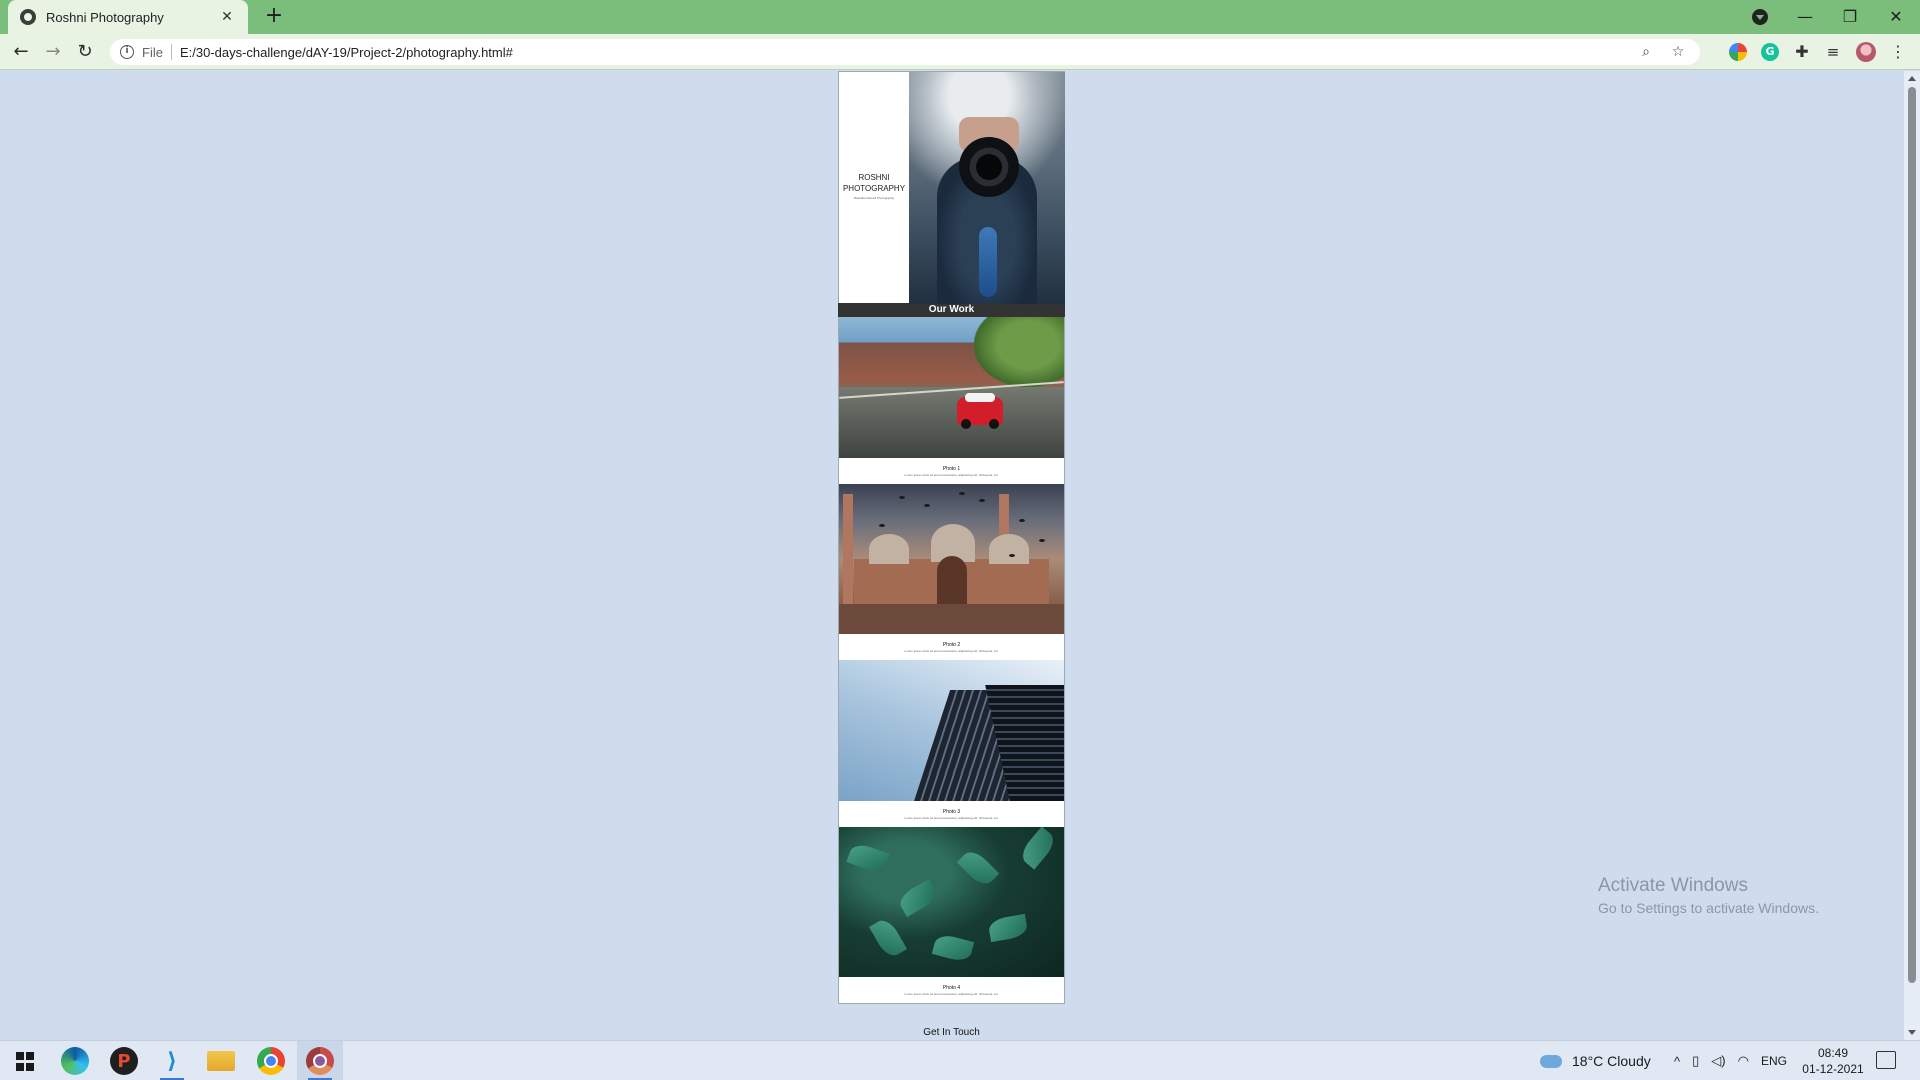 Image resolution: width=1920 pixels, height=1080 pixels. I want to click on reload-button: ↻, so click(85, 52).